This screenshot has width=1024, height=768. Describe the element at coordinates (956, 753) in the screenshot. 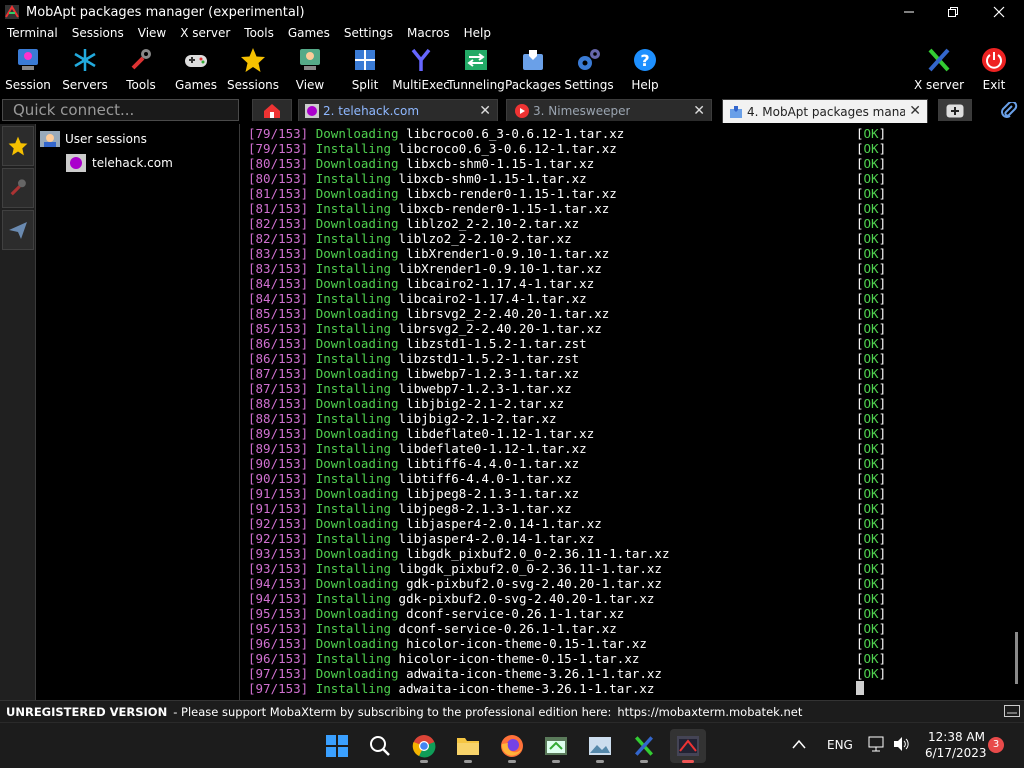

I see `clock-date: 6/17/2023` at that location.